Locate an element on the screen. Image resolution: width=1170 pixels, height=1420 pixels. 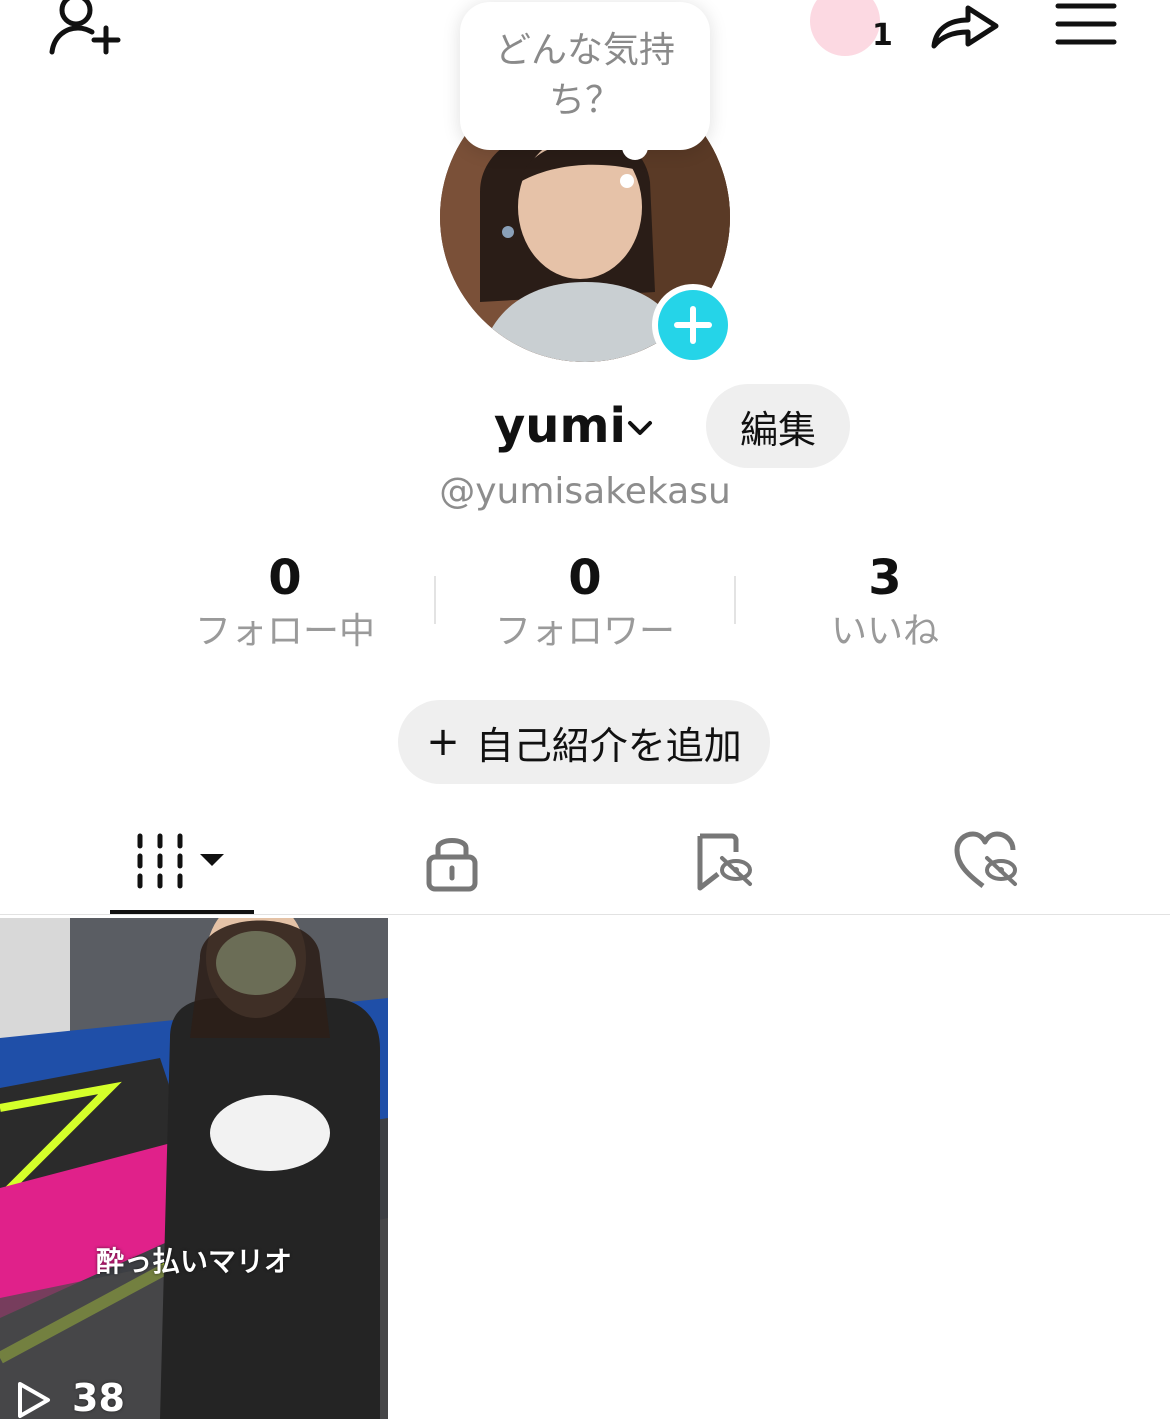
likes-label: いいね is located at coordinates (884, 631).